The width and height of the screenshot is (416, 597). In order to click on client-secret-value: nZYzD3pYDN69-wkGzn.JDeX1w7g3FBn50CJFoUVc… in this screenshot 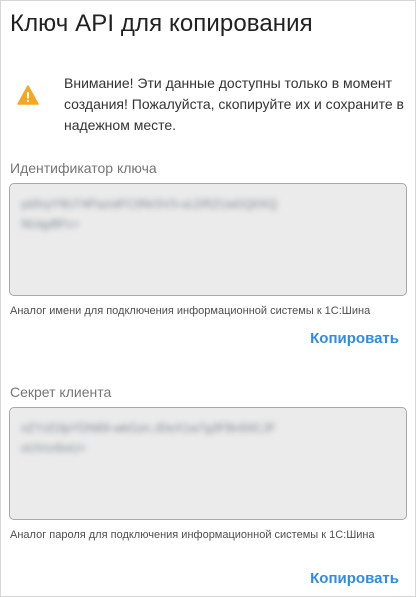, I will do `click(148, 438)`.